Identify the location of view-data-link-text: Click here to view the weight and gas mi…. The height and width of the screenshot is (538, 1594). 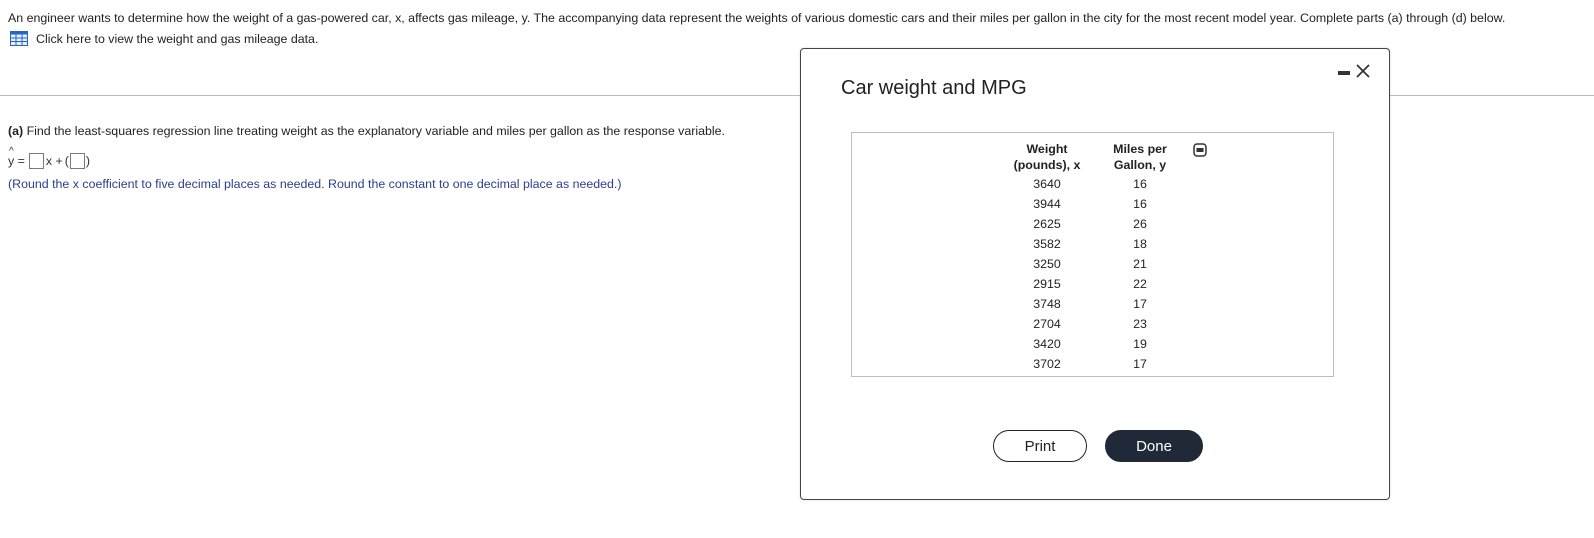
(177, 39).